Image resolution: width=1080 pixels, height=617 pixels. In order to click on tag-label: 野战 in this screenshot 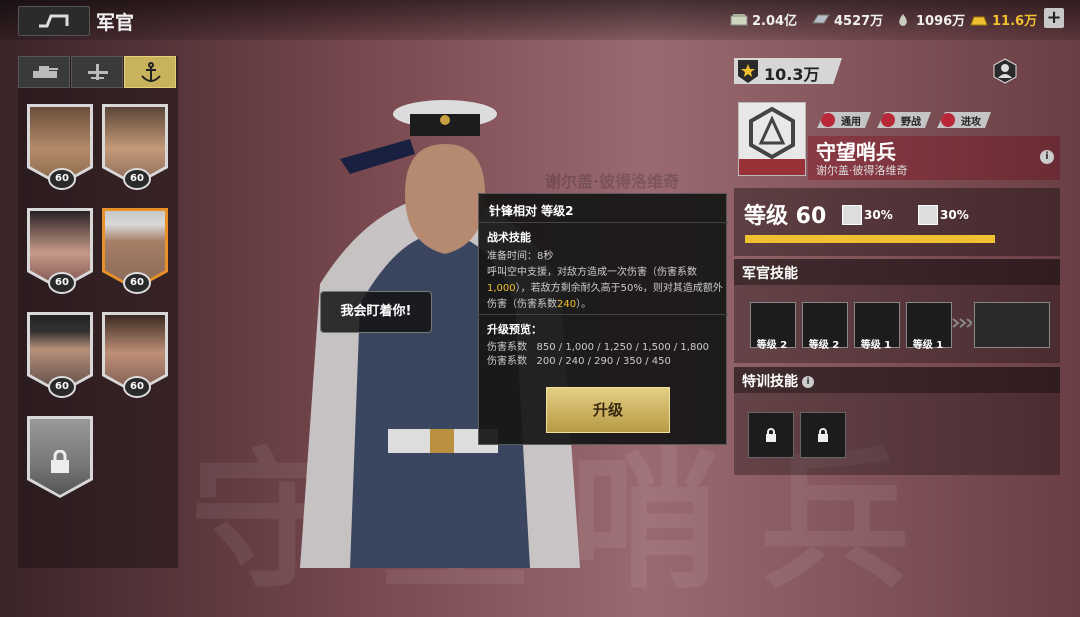, I will do `click(911, 122)`.